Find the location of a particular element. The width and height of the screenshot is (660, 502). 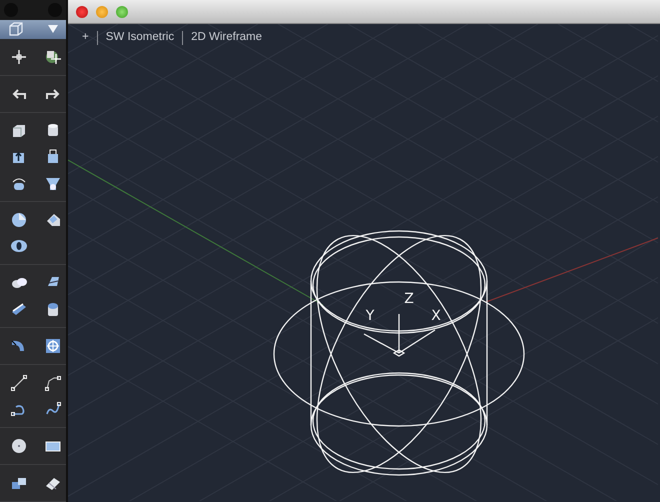

polyline-icon is located at coordinates (53, 383).